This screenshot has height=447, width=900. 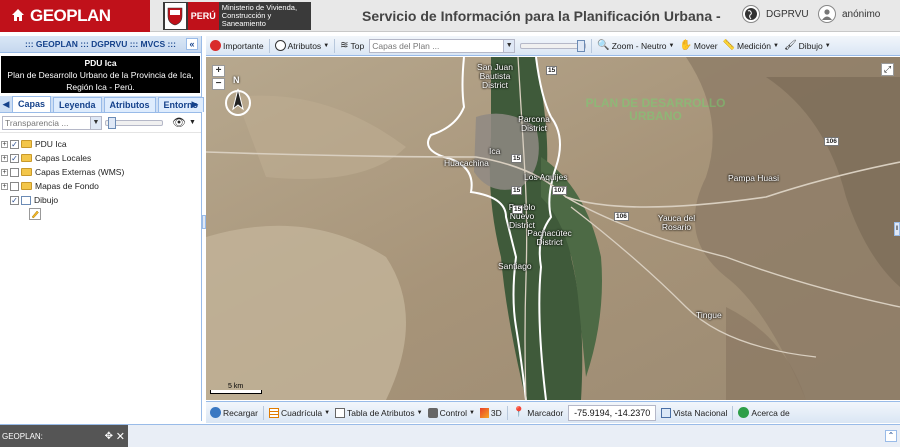 What do you see at coordinates (6, 104) in the screenshot?
I see `tab-scroll-left-icon: ◀` at bounding box center [6, 104].